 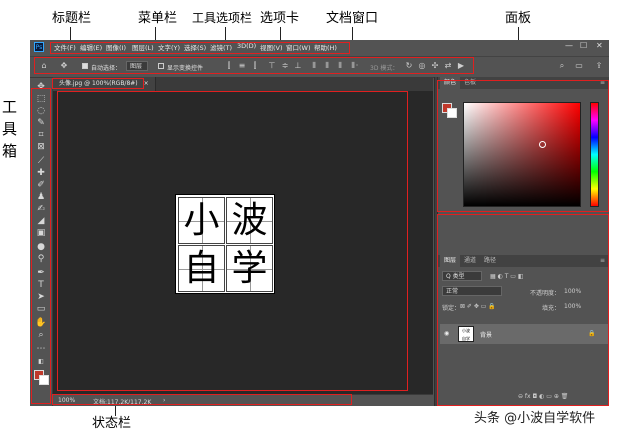 I want to click on 3d-slide-icon: ⇄, so click(x=448, y=66).